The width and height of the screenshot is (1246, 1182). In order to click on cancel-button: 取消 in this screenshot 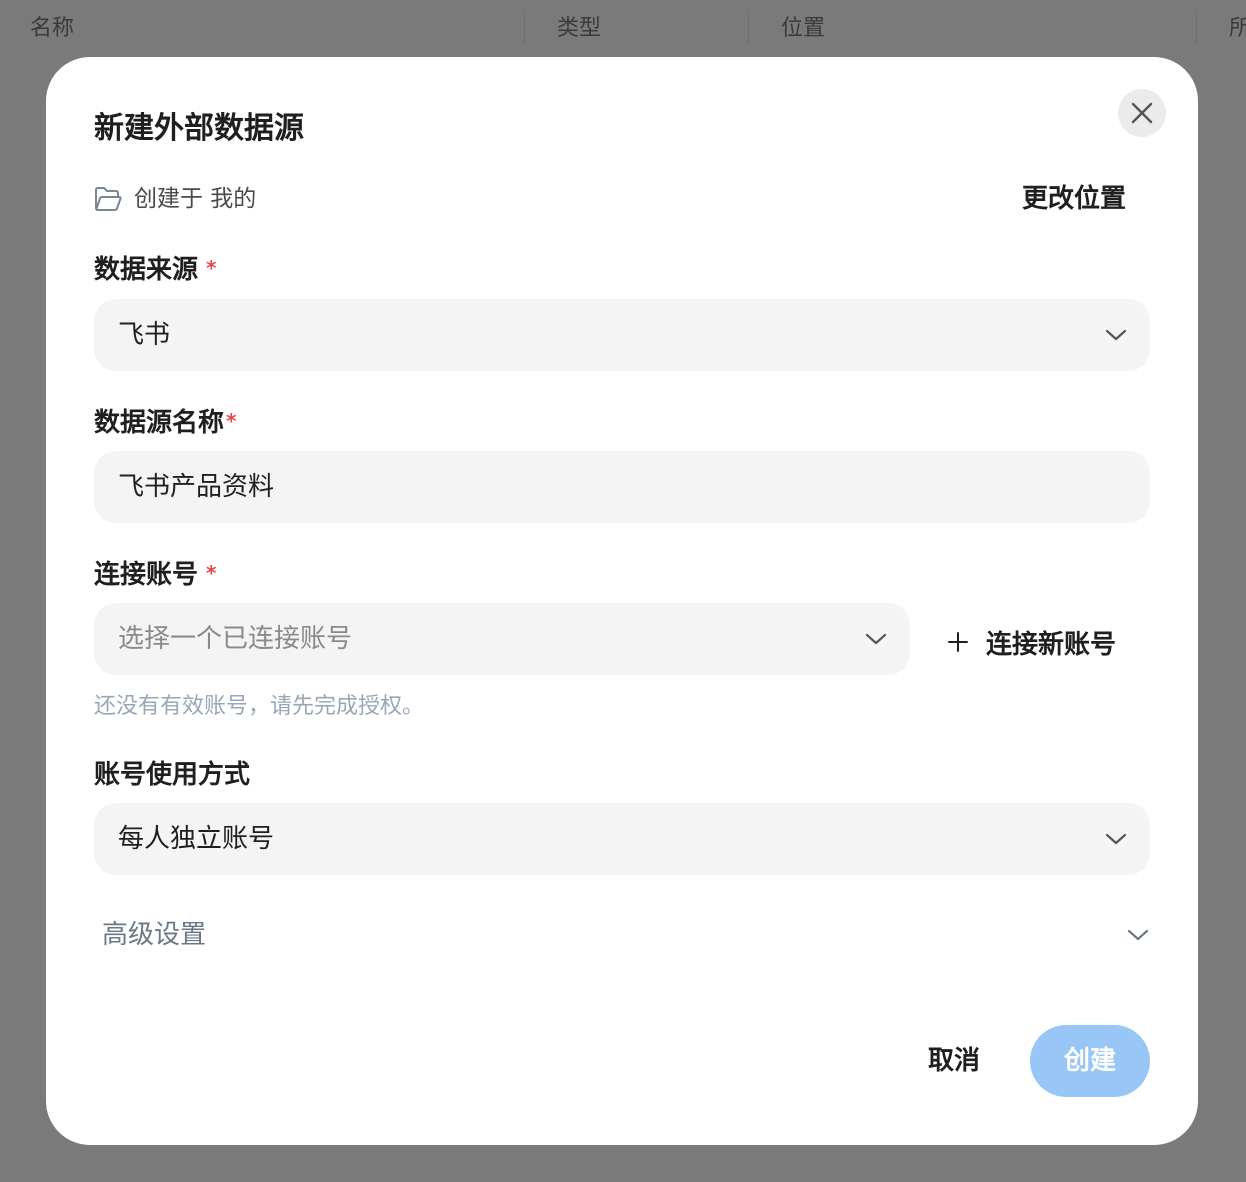, I will do `click(954, 1061)`.